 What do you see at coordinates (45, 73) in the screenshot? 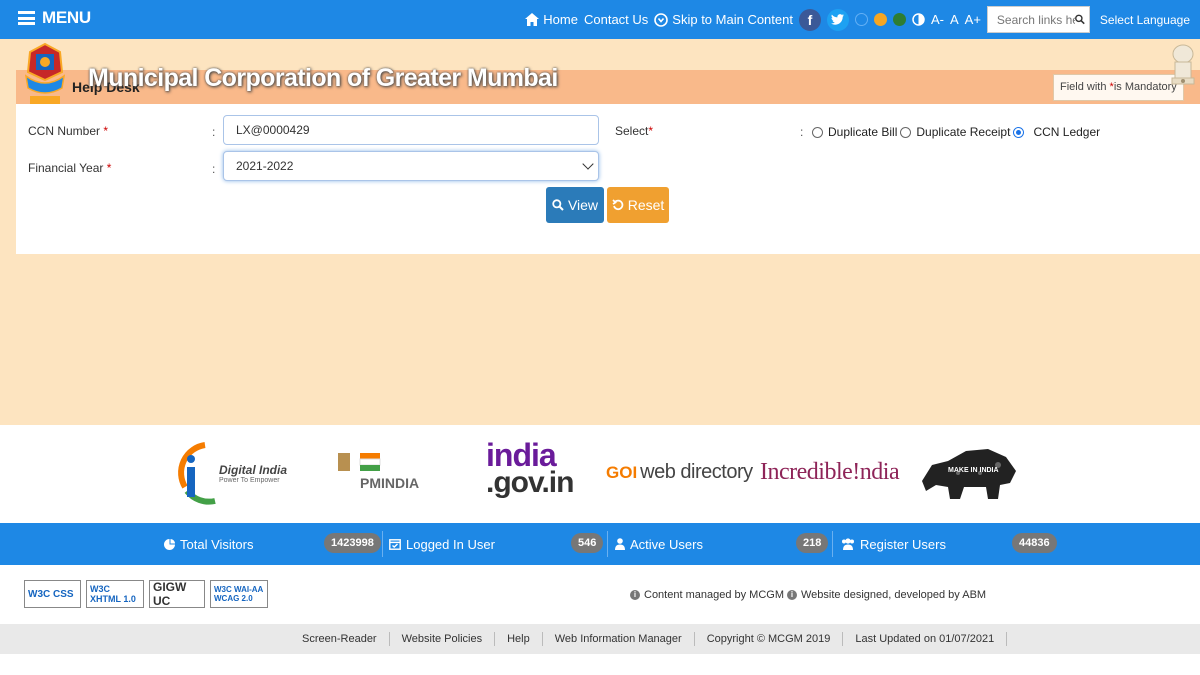
I see `mcgm-logo` at bounding box center [45, 73].